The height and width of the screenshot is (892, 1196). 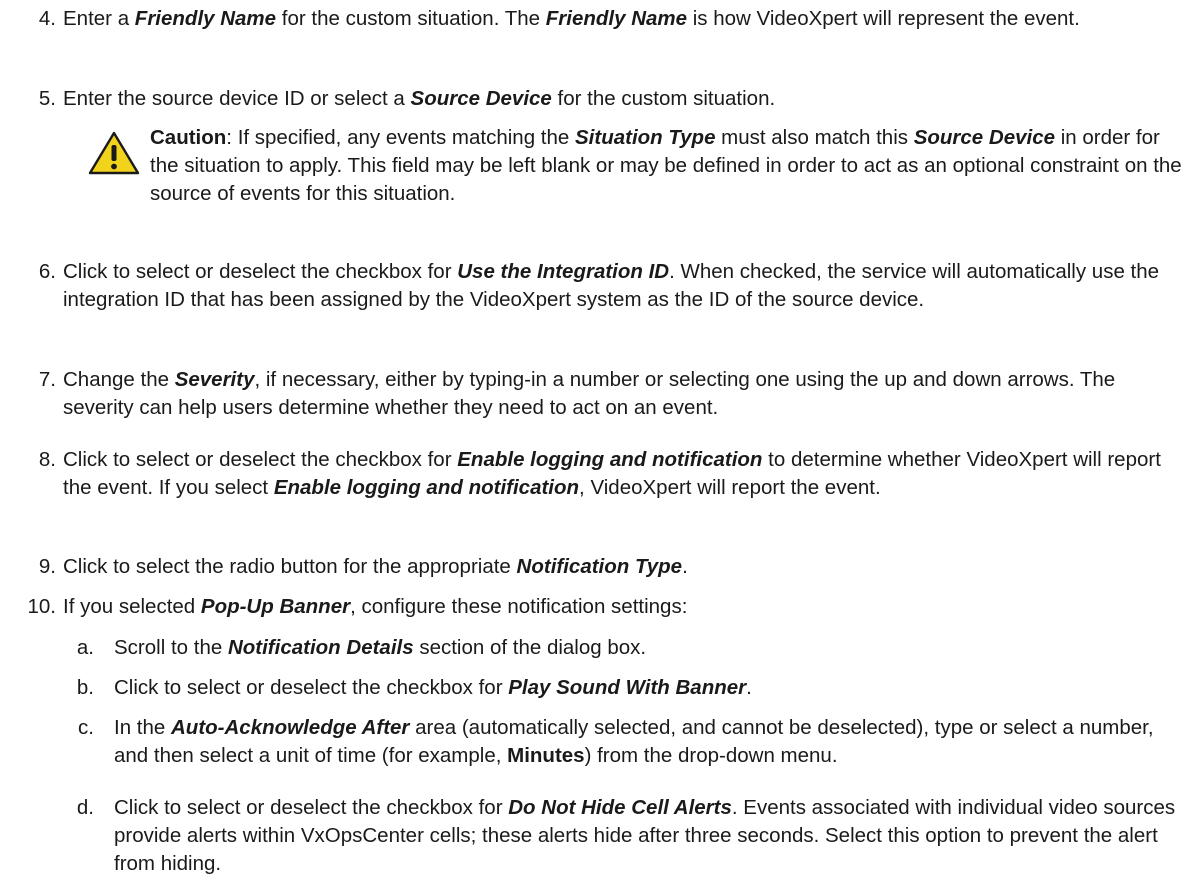 What do you see at coordinates (47, 271) in the screenshot?
I see `step-number: 6.` at bounding box center [47, 271].